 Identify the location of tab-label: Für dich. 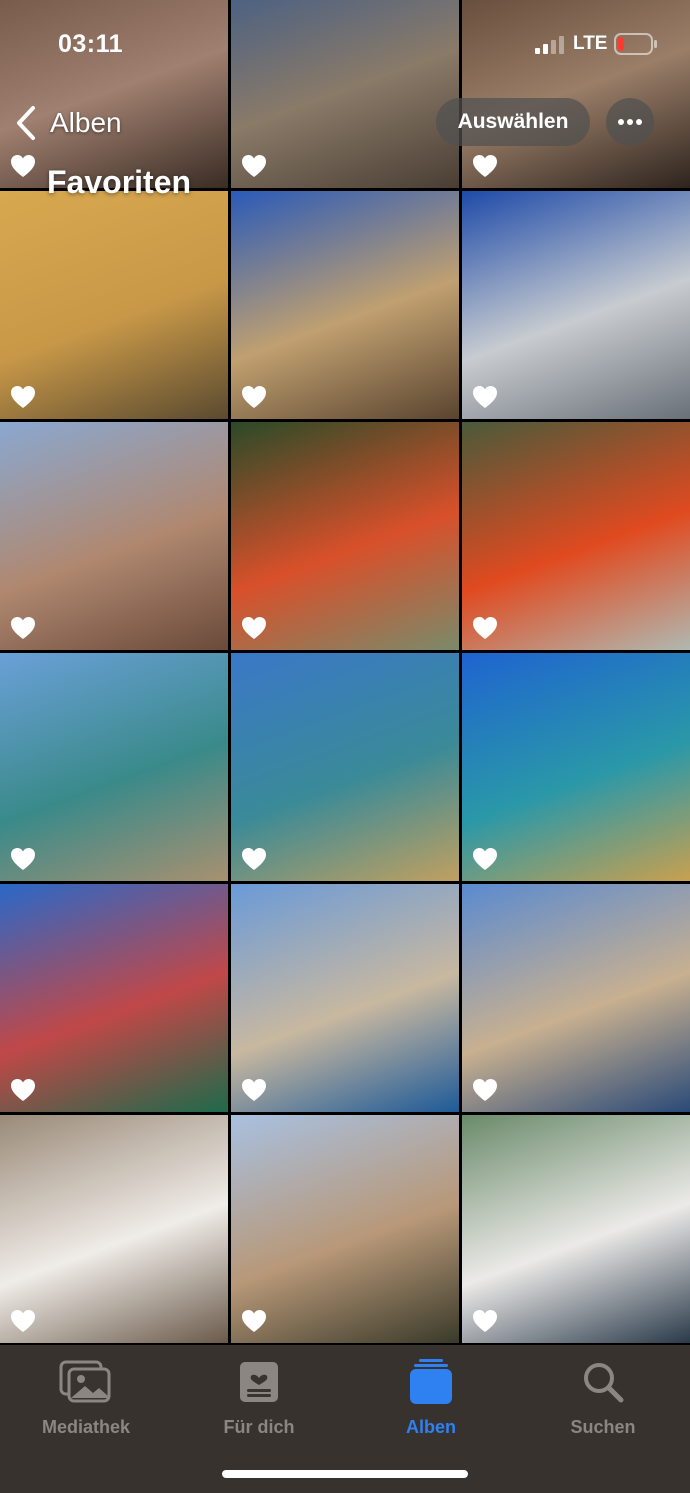
(259, 1427).